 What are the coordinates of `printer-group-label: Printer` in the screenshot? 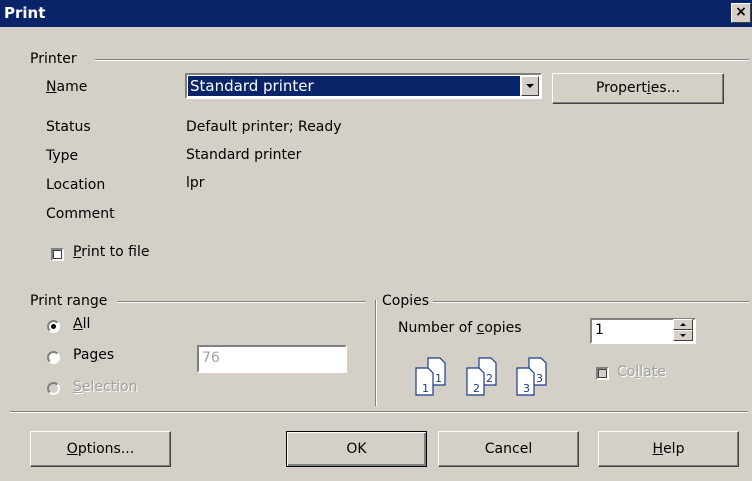 It's located at (53, 59).